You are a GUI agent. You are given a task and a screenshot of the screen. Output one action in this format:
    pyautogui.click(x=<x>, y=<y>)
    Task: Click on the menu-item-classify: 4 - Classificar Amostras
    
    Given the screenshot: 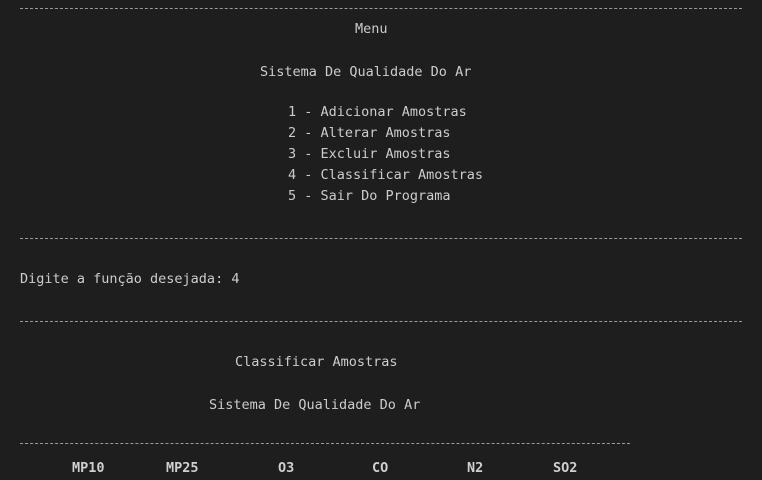 What is the action you would take?
    pyautogui.click(x=386, y=175)
    